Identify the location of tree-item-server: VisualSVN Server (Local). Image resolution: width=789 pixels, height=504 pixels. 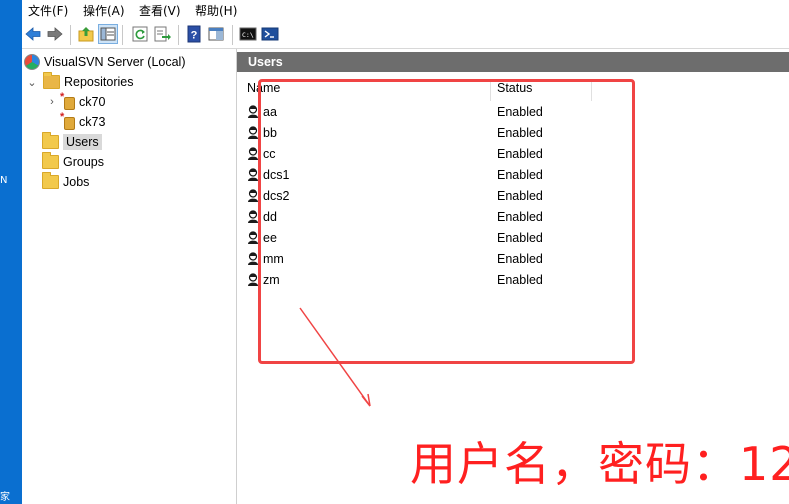
(105, 62).